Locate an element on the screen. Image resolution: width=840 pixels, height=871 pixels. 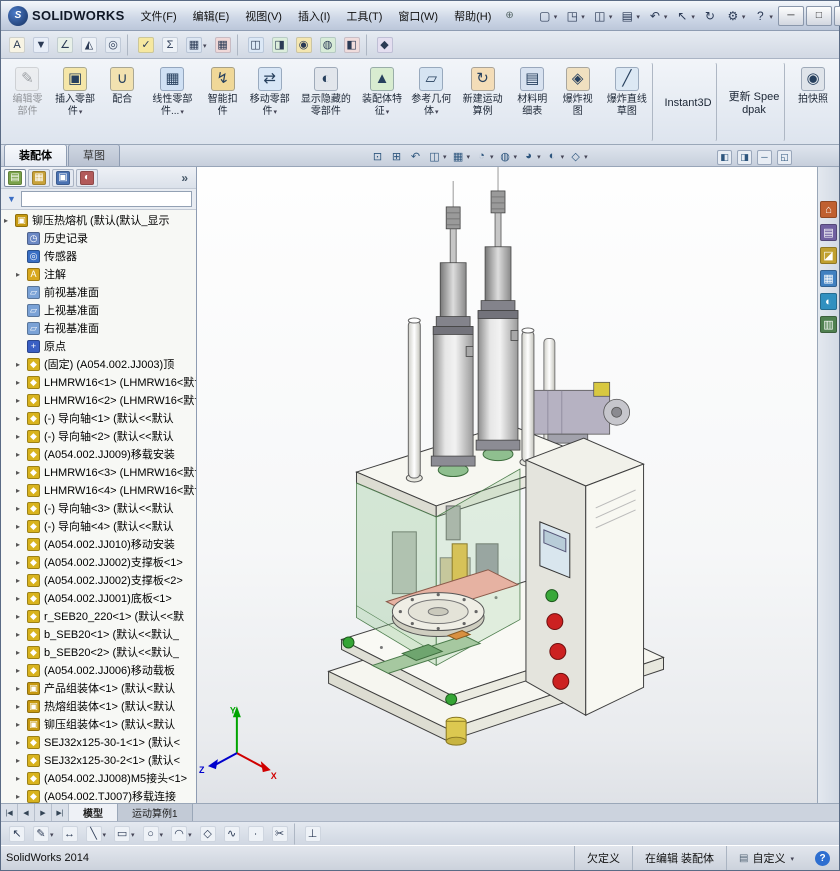
edit-appearance-icon: ◕ is located at coordinates (531, 156).